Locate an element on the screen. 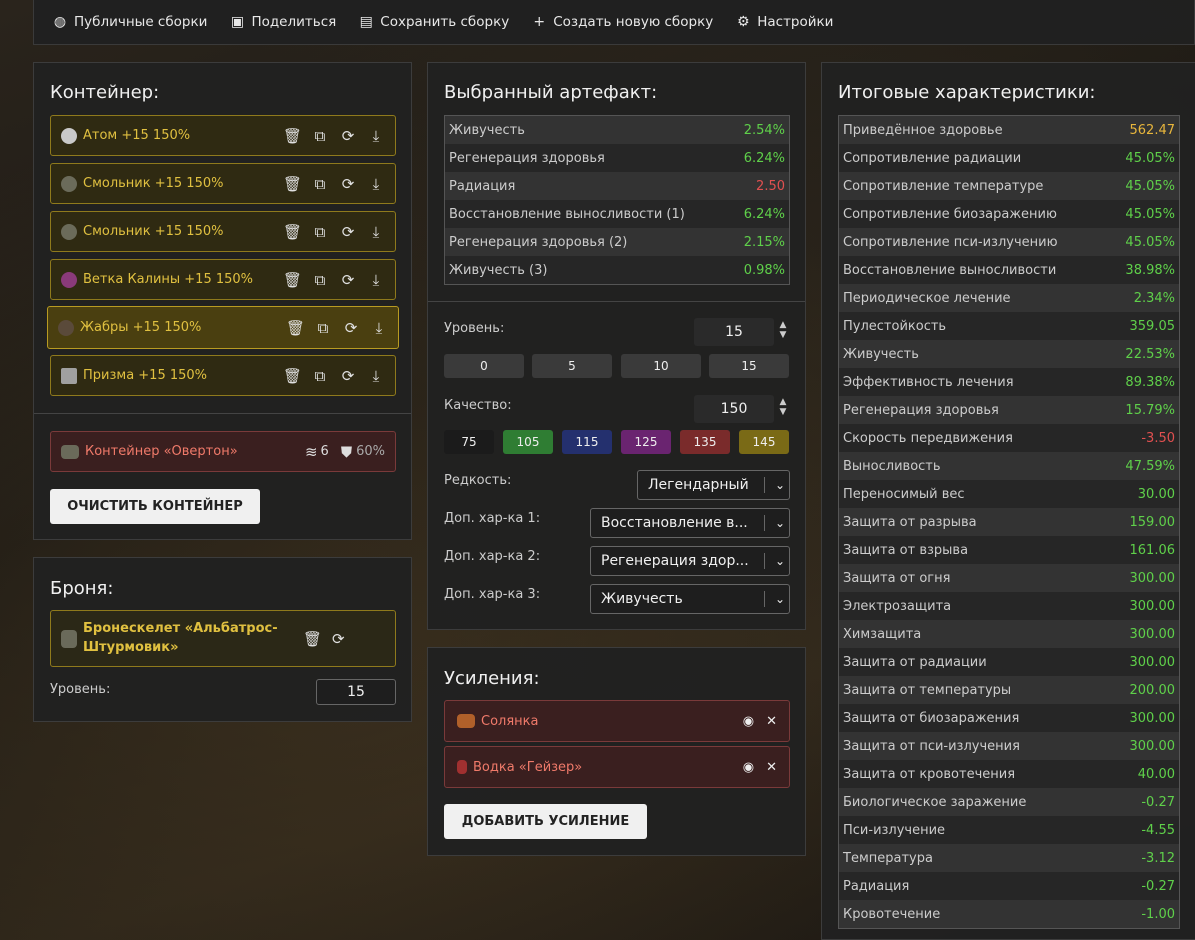 The height and width of the screenshot is (940, 1195). create-build-button: + Создать новую сборку is located at coordinates (622, 22).